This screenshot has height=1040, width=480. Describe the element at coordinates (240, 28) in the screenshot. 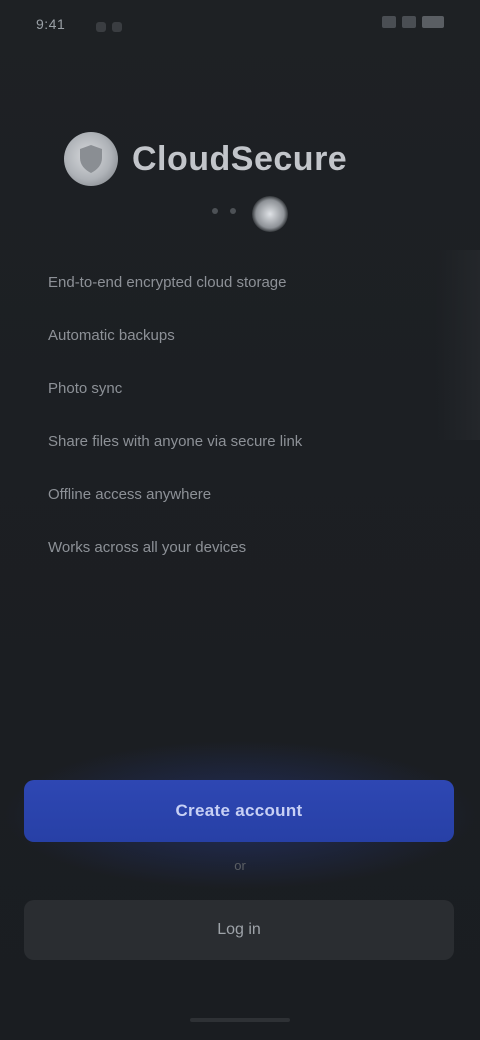

I see `status-bar: 9:41` at that location.